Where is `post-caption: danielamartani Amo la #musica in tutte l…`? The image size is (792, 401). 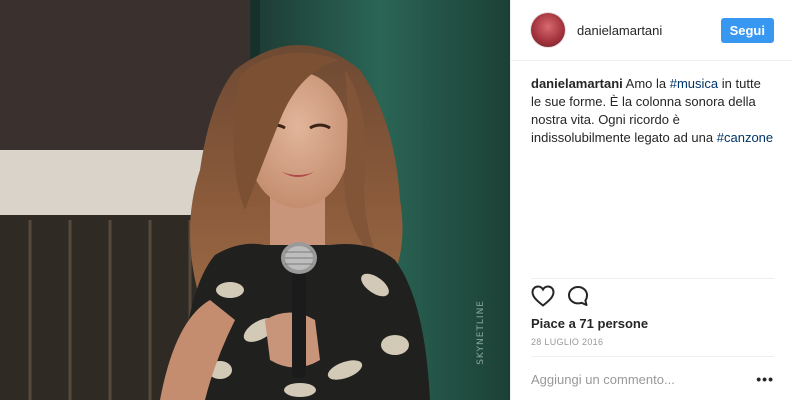
post-caption: danielamartani Amo la #musica in tutte l… is located at coordinates (651, 104).